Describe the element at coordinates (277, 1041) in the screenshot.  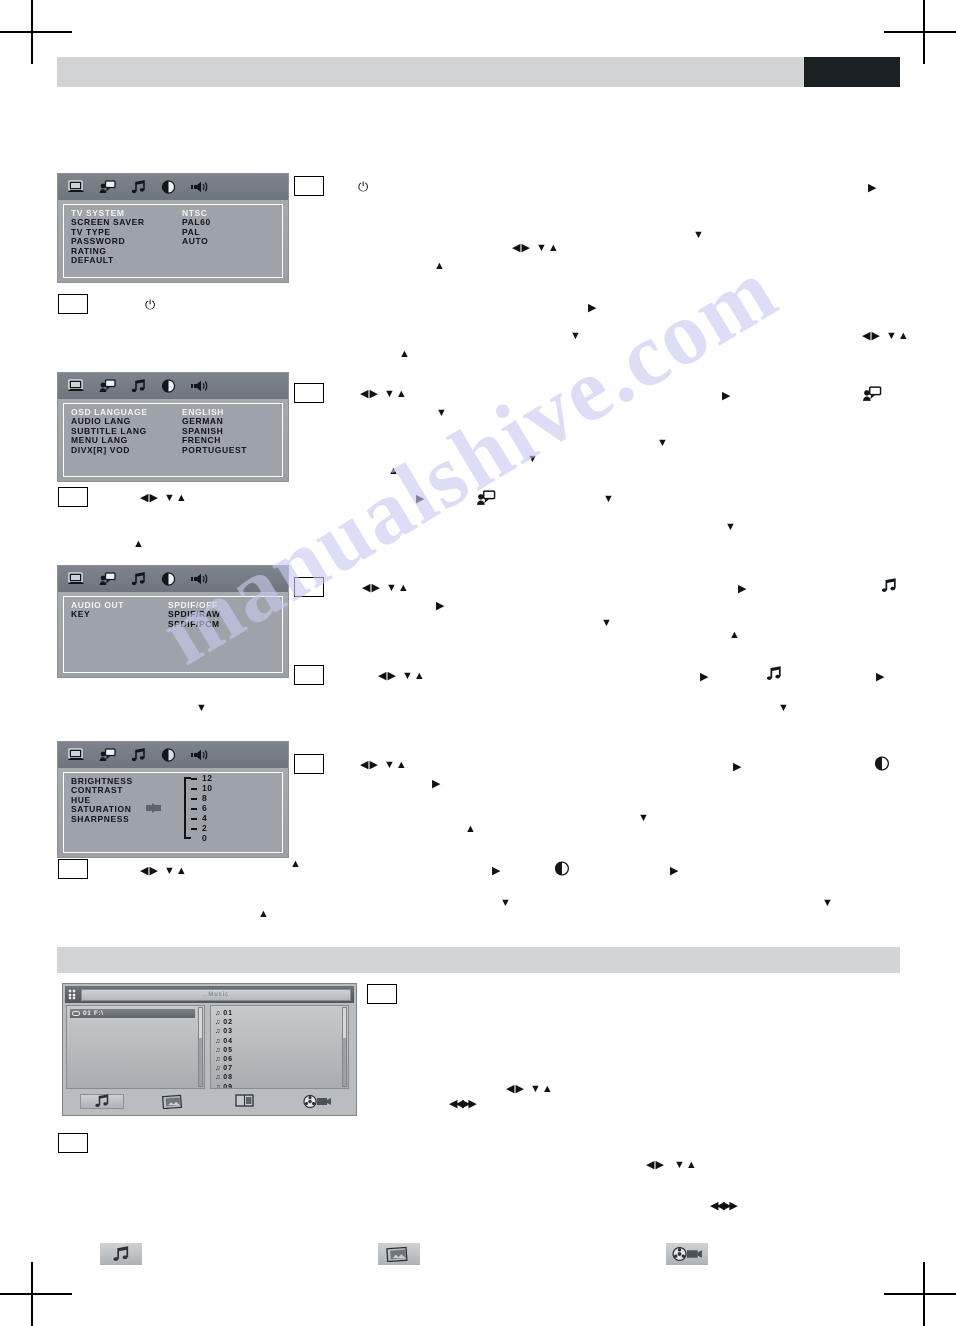
I see `track-row: ♫ 04` at that location.